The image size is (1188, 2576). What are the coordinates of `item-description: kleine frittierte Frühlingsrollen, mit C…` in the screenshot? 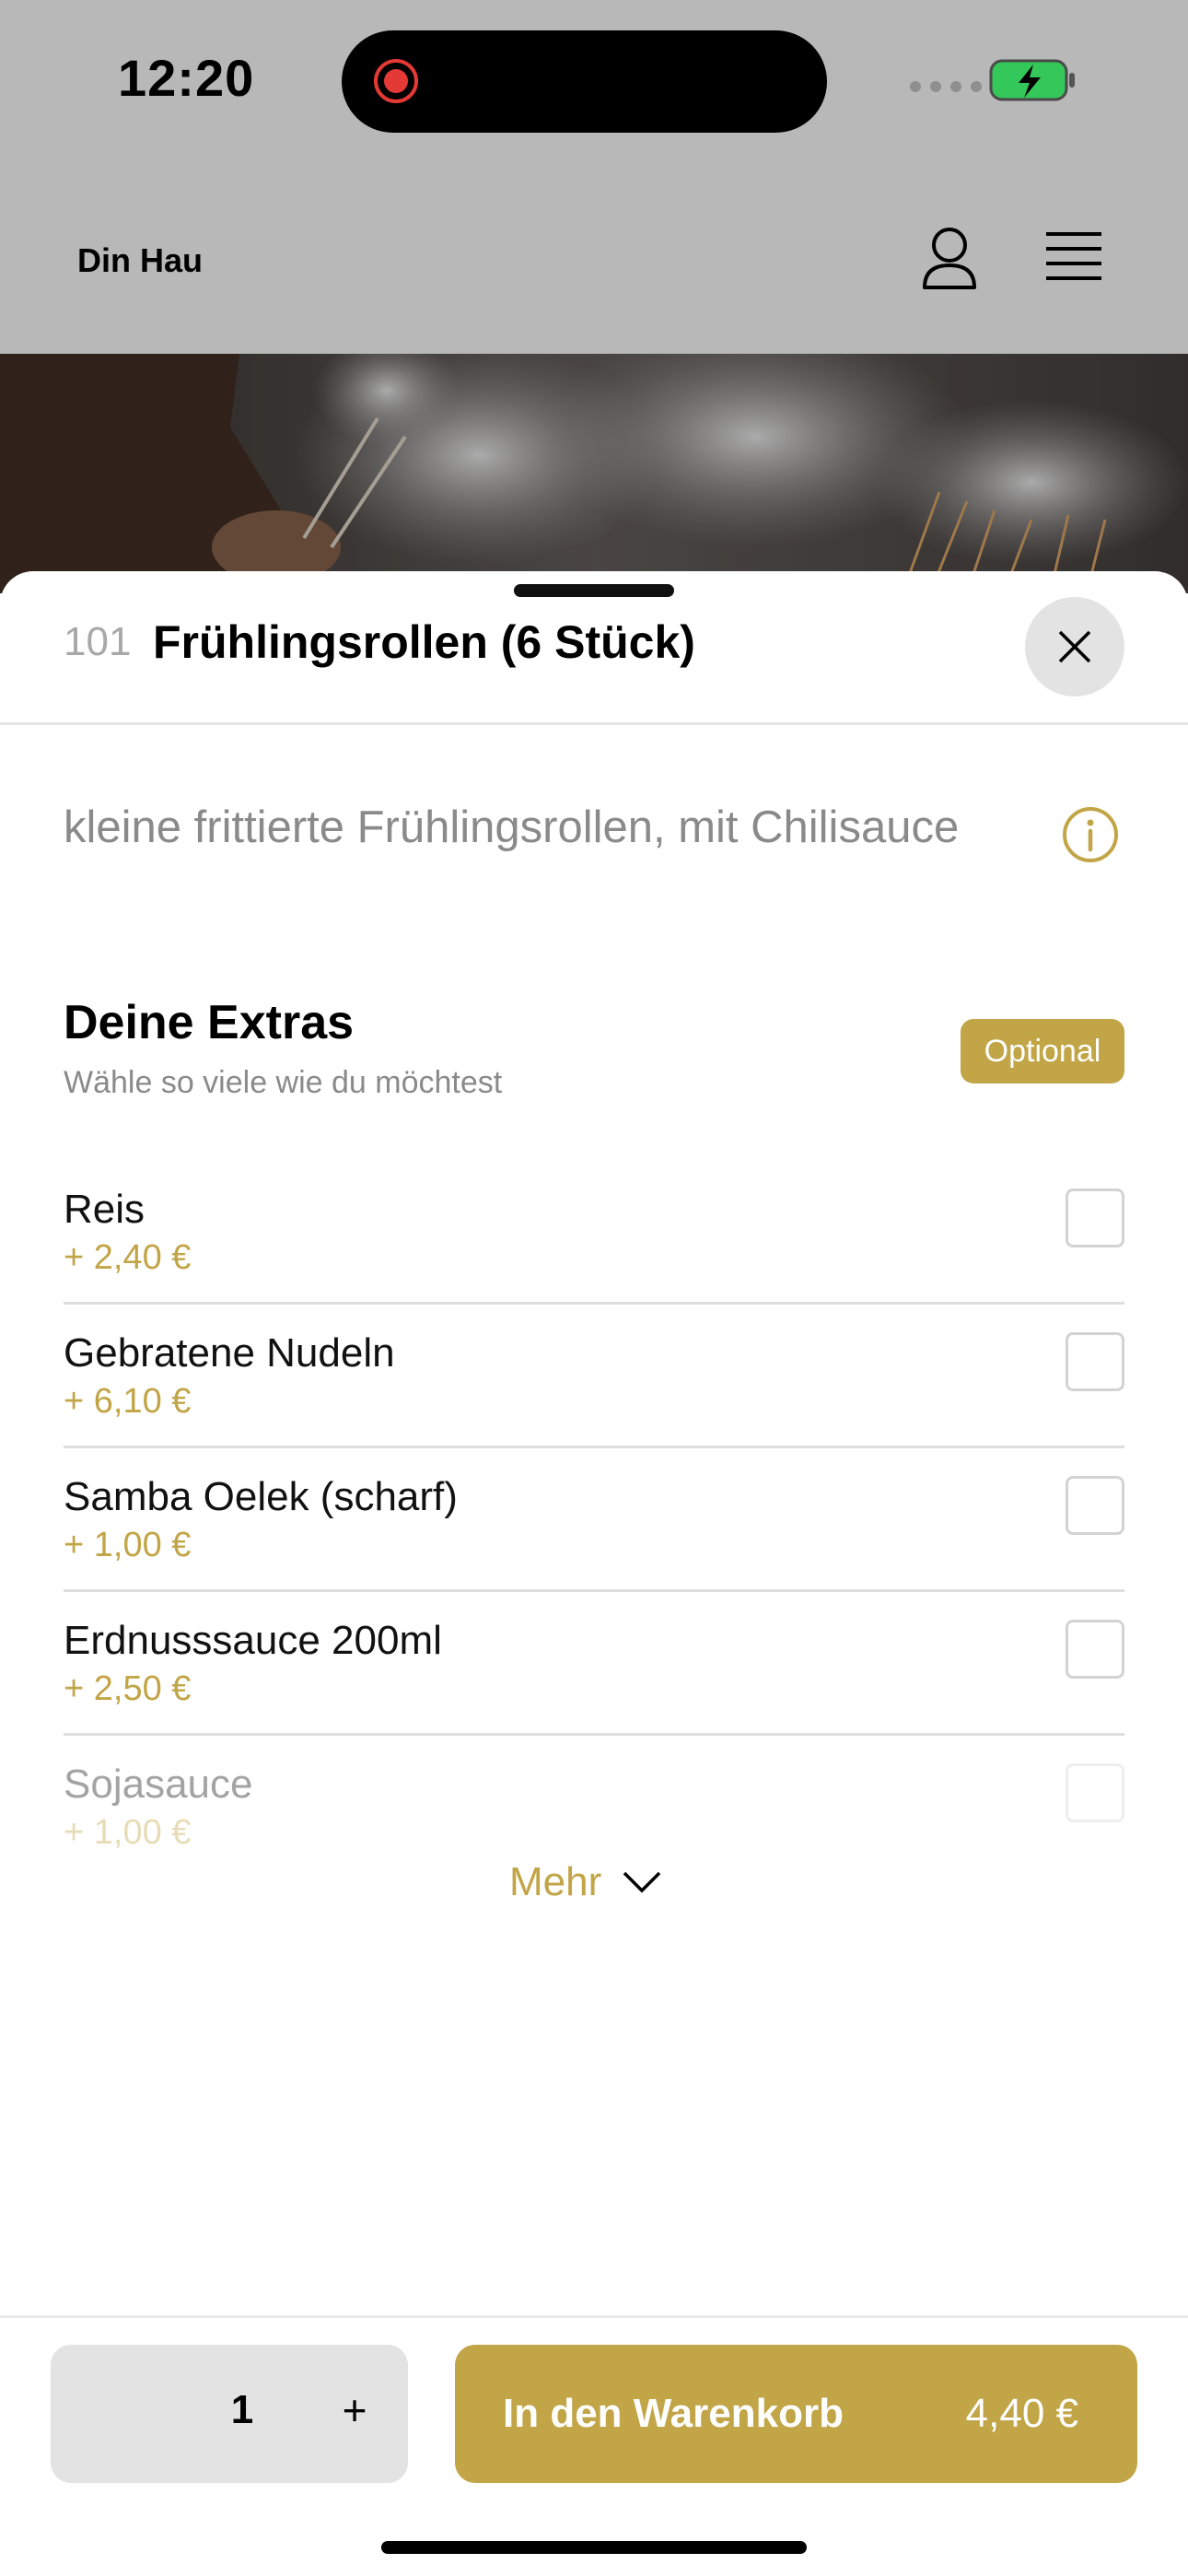 It's located at (512, 827).